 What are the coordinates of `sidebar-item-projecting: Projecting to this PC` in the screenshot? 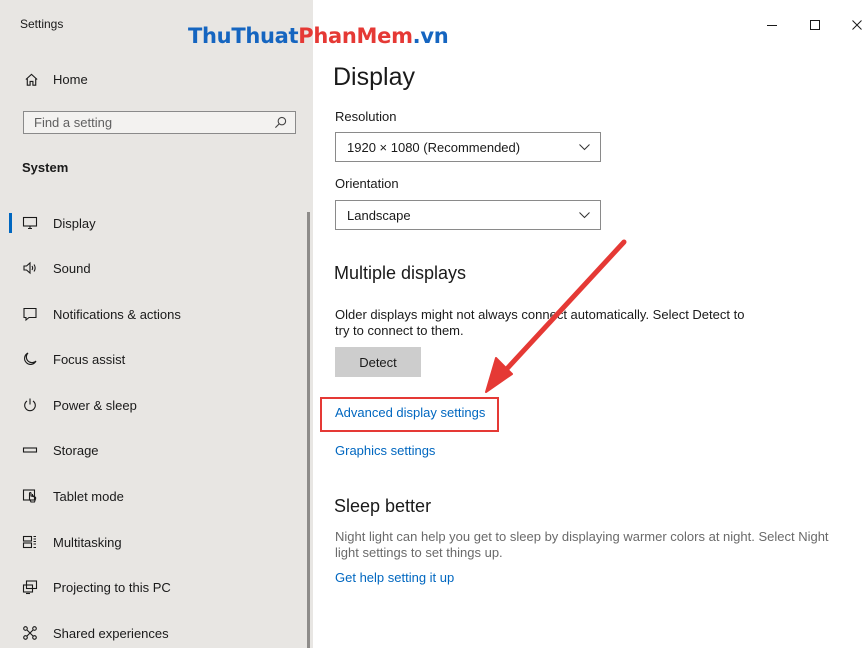 It's located at (150, 587).